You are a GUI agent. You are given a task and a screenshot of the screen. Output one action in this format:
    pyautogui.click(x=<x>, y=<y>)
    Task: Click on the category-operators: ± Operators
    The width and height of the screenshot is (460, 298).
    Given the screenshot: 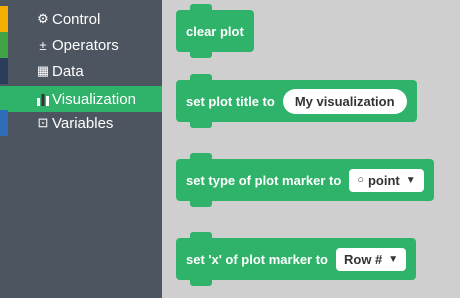 What is the action you would take?
    pyautogui.click(x=81, y=45)
    